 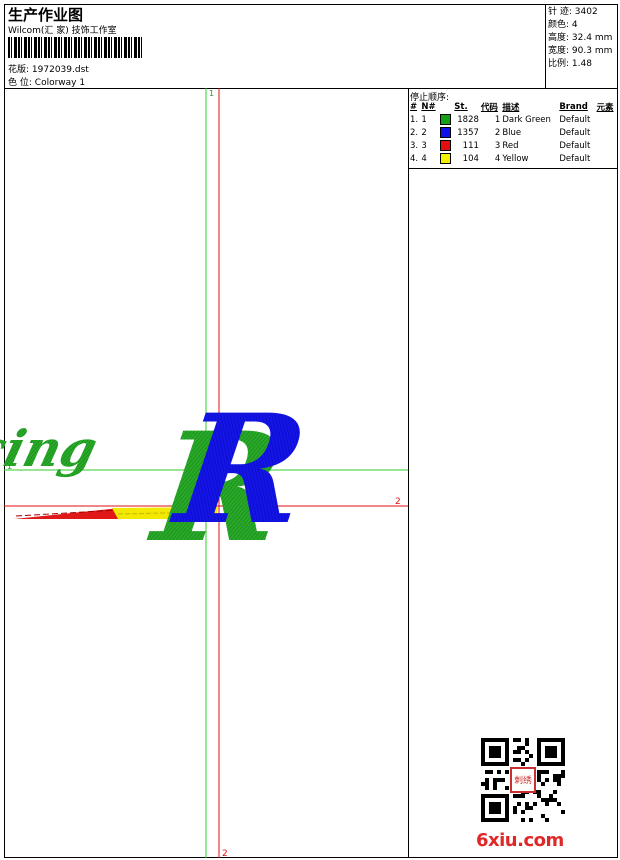 I want to click on row-stitches: 104, so click(x=470, y=158).